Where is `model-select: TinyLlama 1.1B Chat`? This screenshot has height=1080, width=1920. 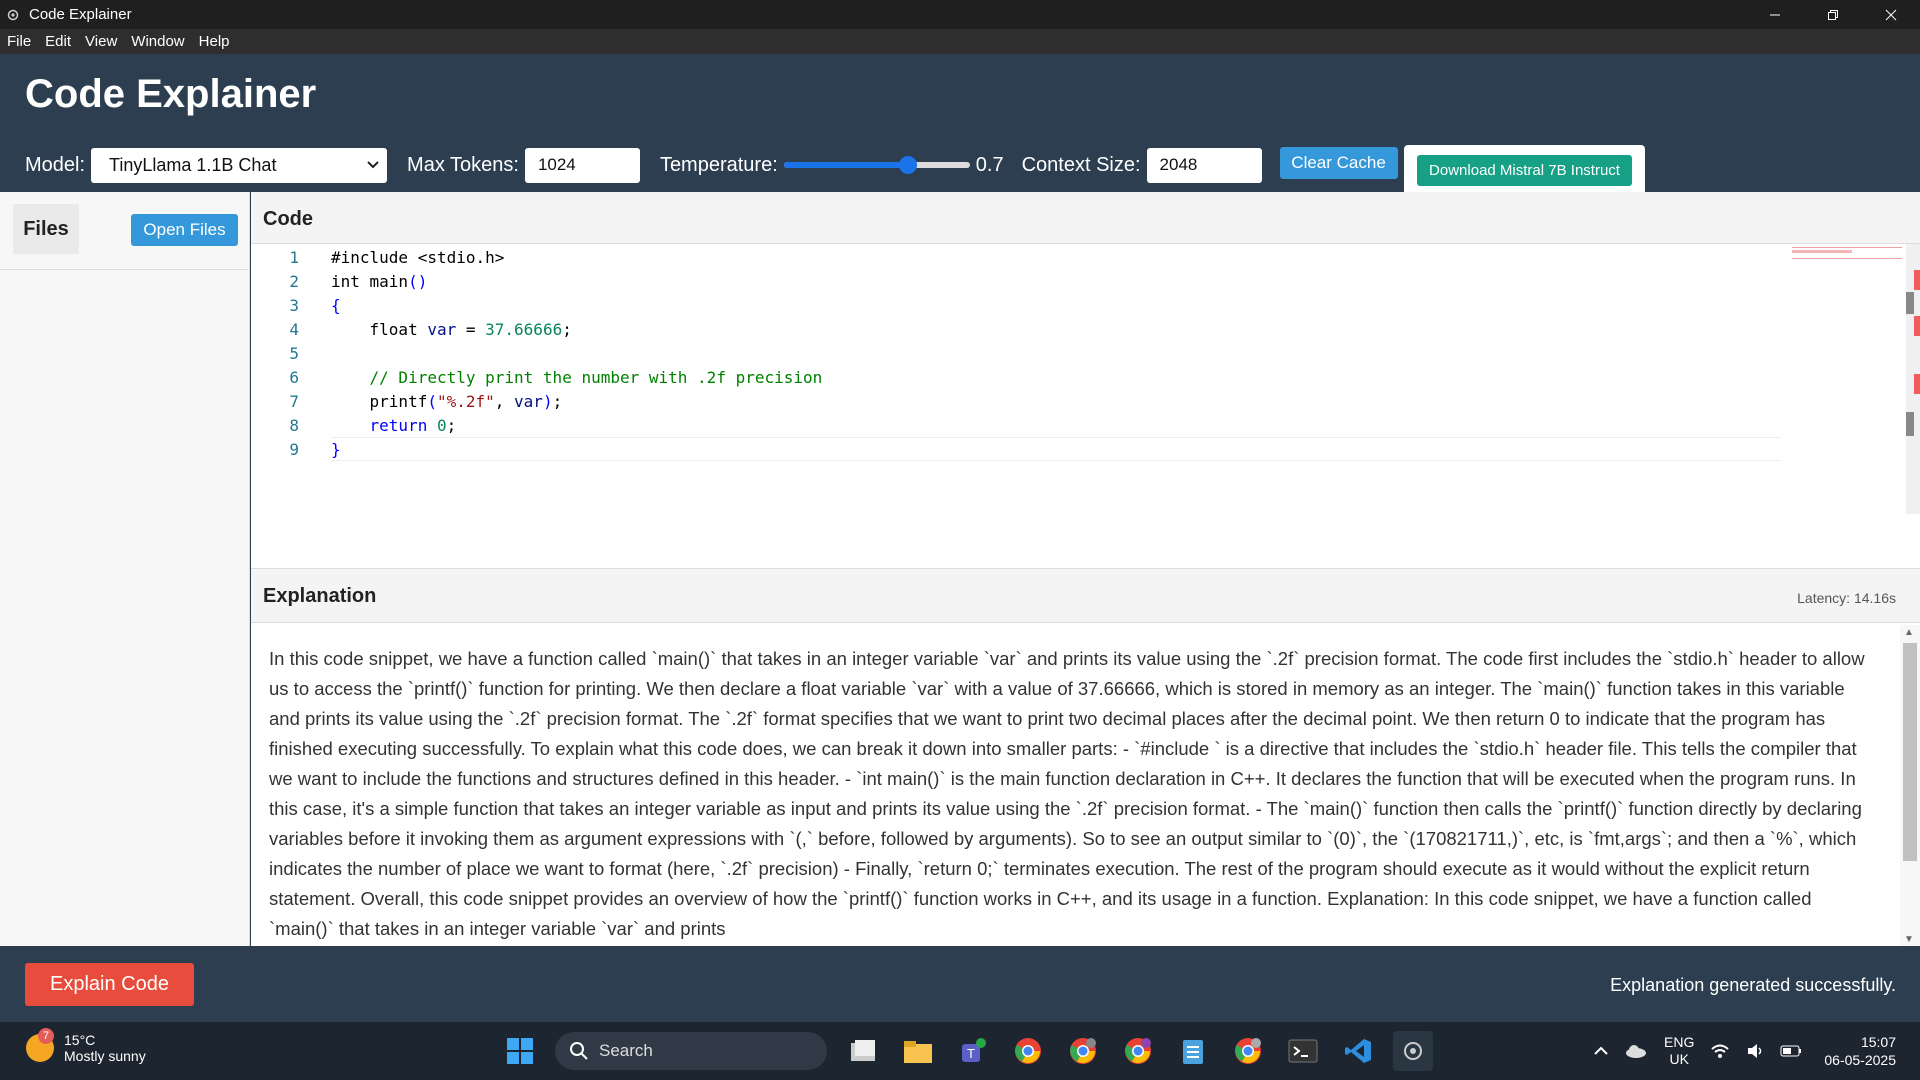 model-select: TinyLlama 1.1B Chat is located at coordinates (239, 165).